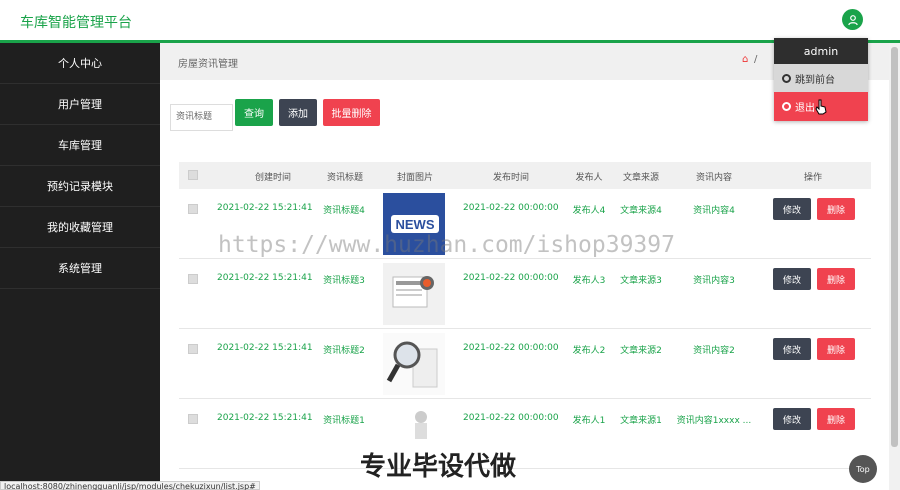 The height and width of the screenshot is (490, 900). I want to click on app-title: 车库智能管理平台, so click(76, 23).